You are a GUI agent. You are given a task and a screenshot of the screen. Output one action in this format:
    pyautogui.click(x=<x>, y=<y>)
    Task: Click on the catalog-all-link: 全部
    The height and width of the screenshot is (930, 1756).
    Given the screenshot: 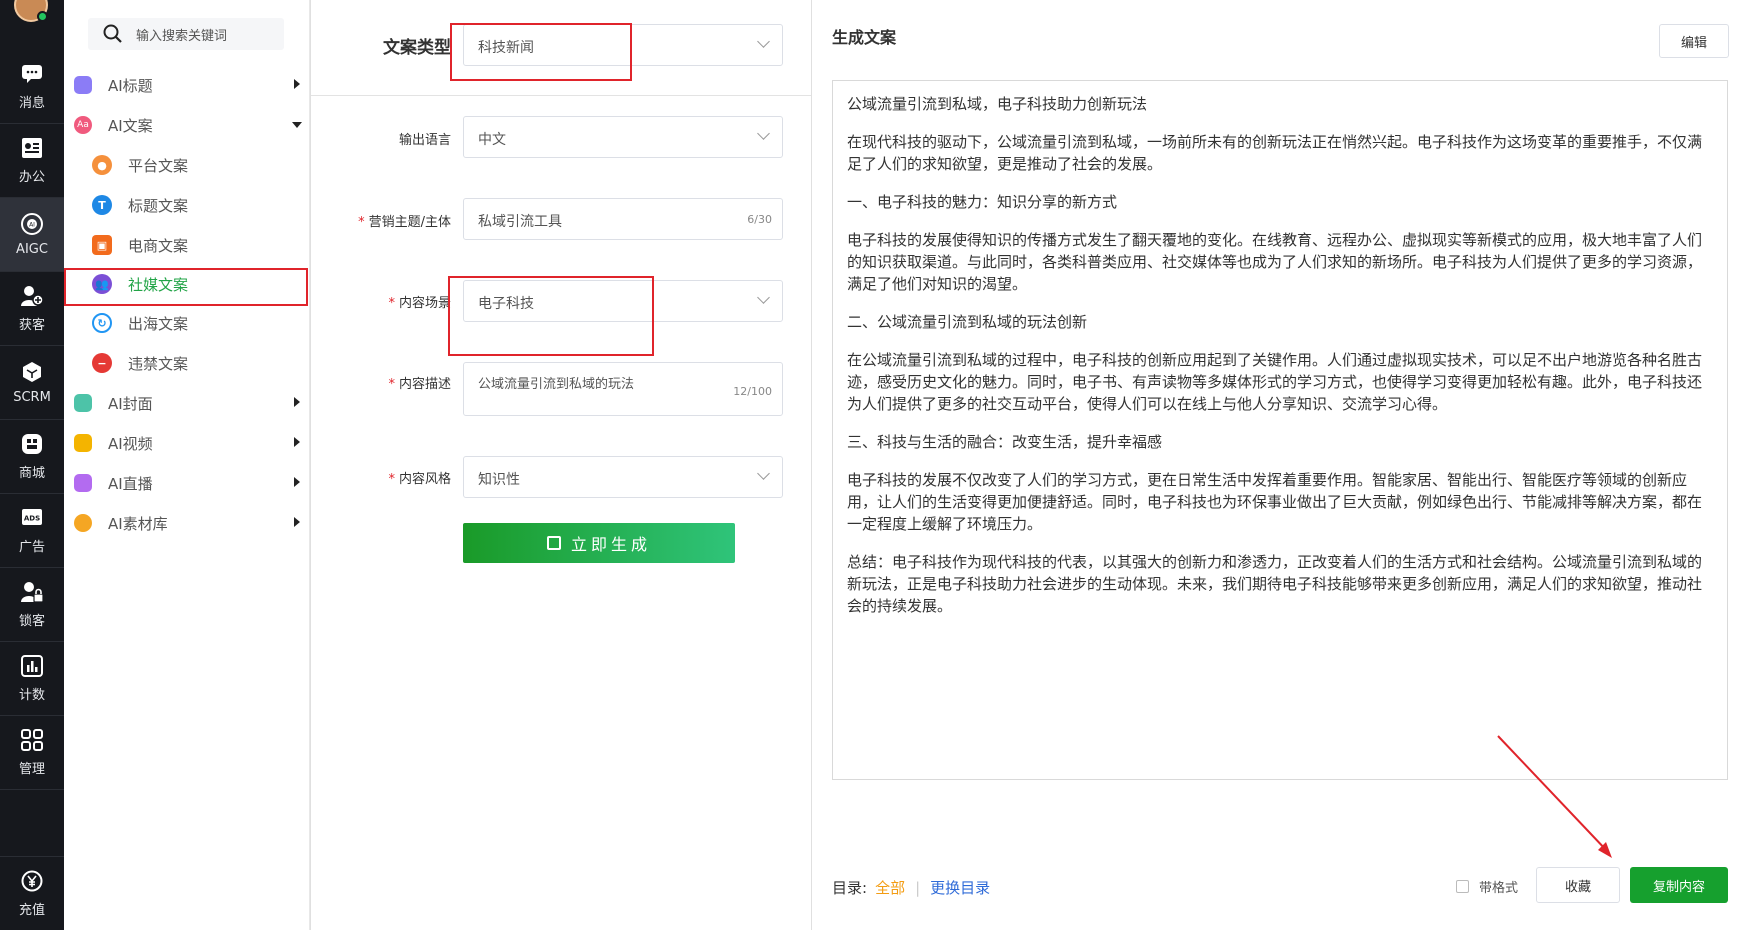 What is the action you would take?
    pyautogui.click(x=890, y=888)
    